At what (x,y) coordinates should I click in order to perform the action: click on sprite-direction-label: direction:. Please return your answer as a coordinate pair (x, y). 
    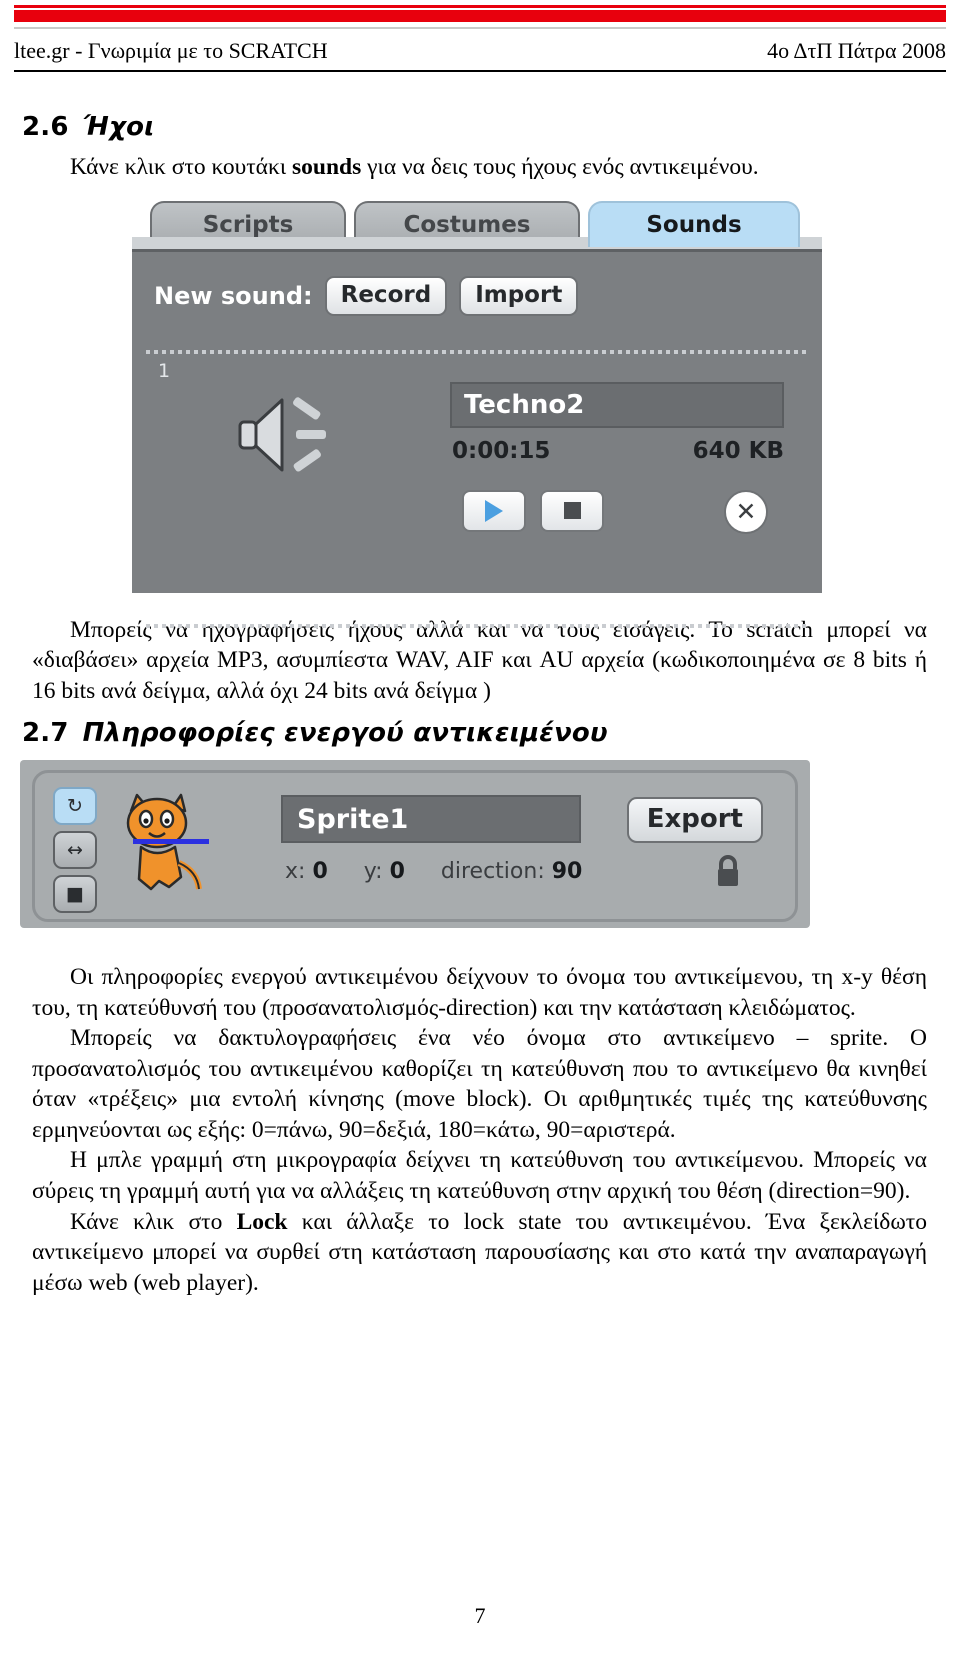
    Looking at the image, I should click on (492, 872).